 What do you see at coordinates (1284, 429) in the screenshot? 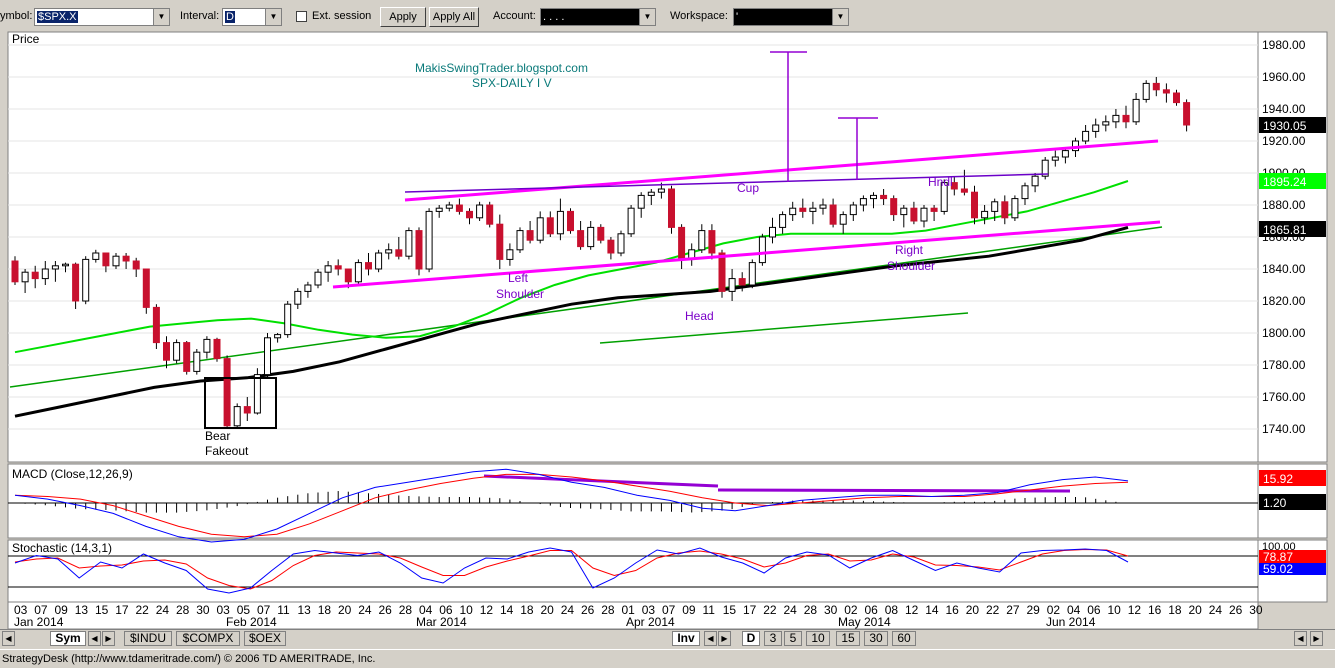
I see `price-tick-label: 1740.00` at bounding box center [1284, 429].